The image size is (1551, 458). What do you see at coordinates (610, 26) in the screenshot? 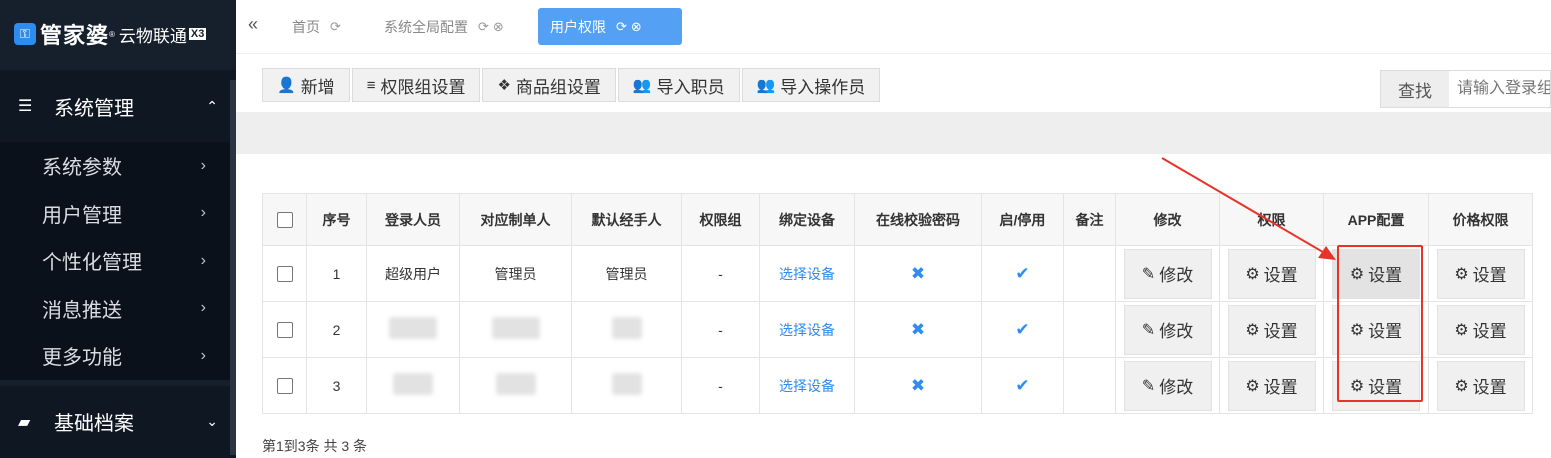
I see `tab-user-permissions: 用户权限 ⟳ ⊗` at bounding box center [610, 26].